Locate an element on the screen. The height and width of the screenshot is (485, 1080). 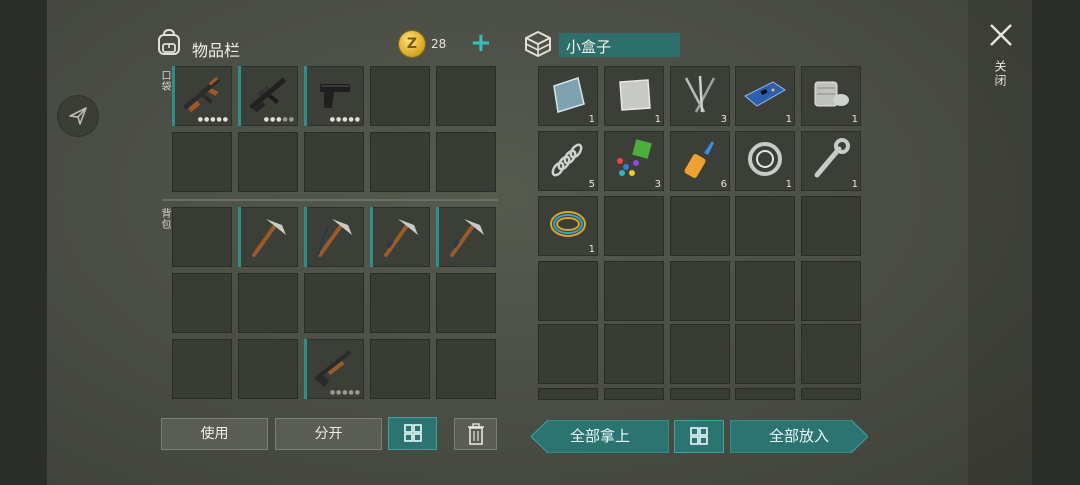
split-button: 分开 is located at coordinates (328, 434).